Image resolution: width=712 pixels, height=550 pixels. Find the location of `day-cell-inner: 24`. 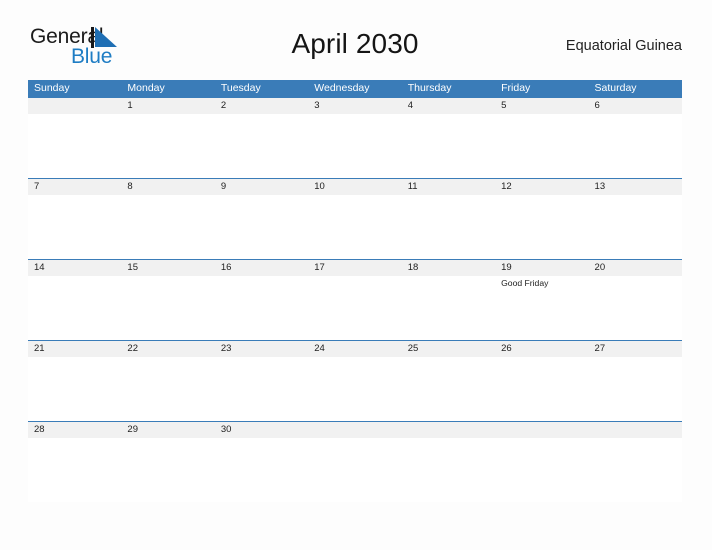

day-cell-inner: 24 is located at coordinates (355, 380).